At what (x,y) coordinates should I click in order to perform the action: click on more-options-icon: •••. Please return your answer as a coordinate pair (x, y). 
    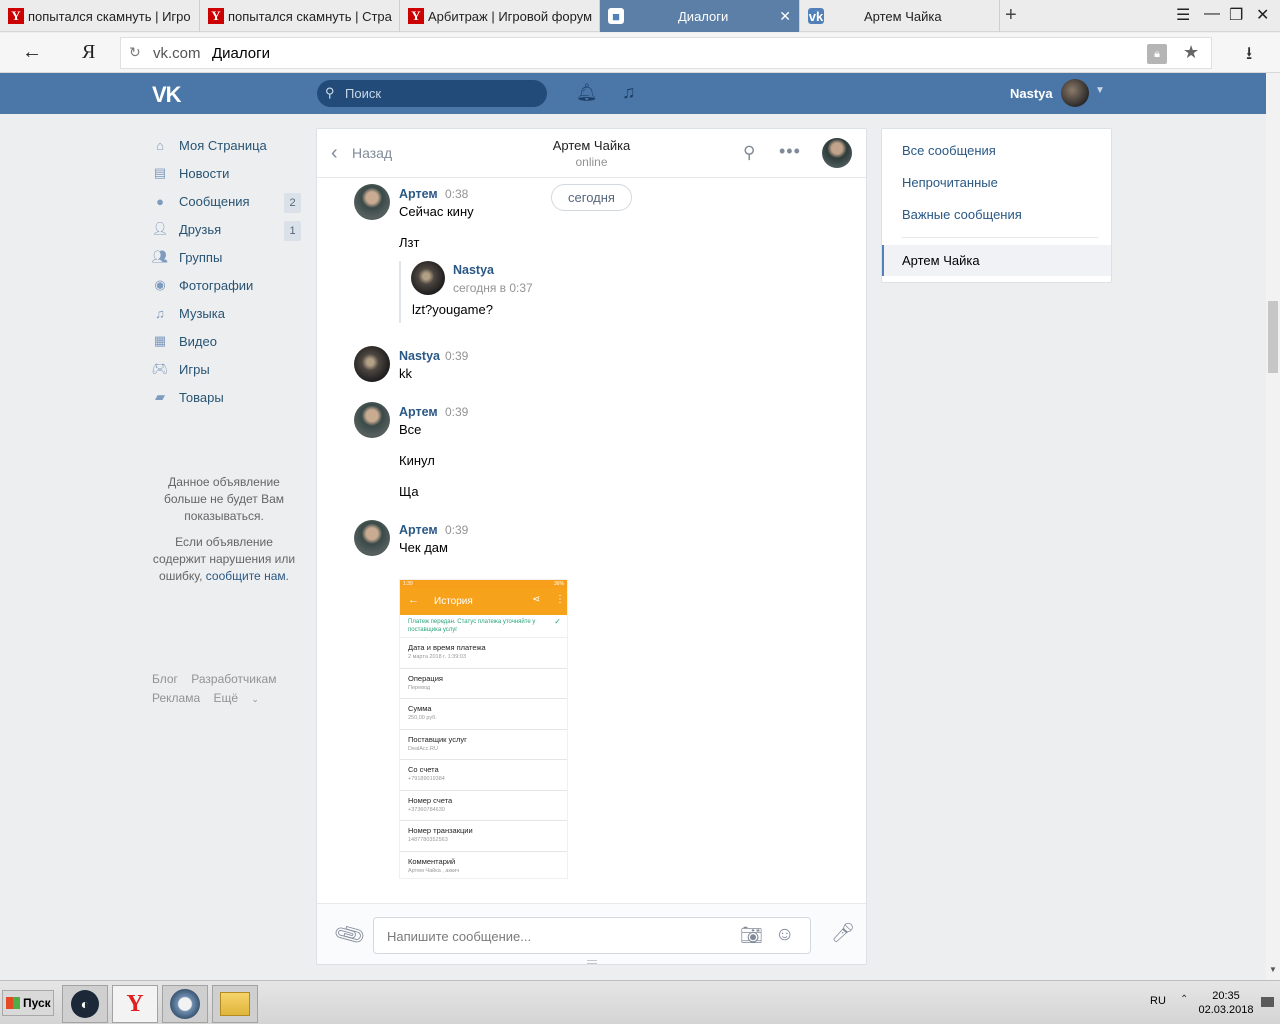
    Looking at the image, I should click on (790, 151).